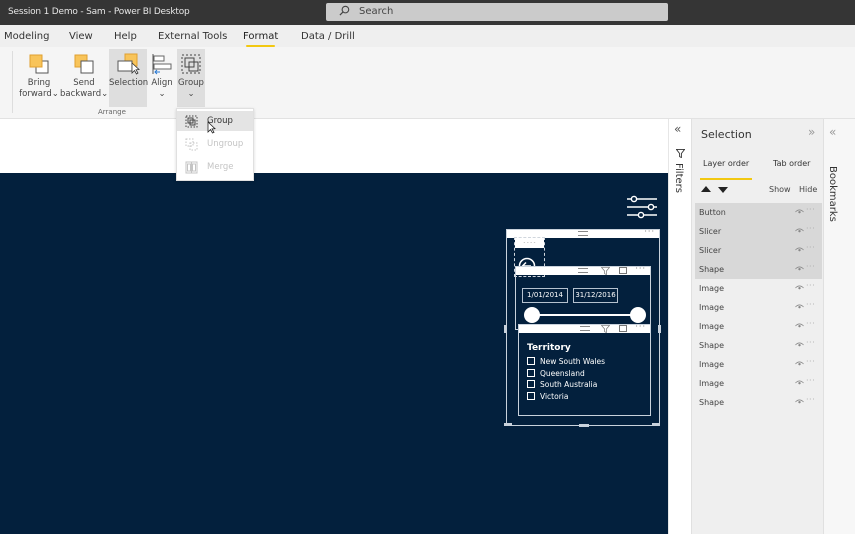 Image resolution: width=855 pixels, height=534 pixels. I want to click on move-down-icon, so click(723, 190).